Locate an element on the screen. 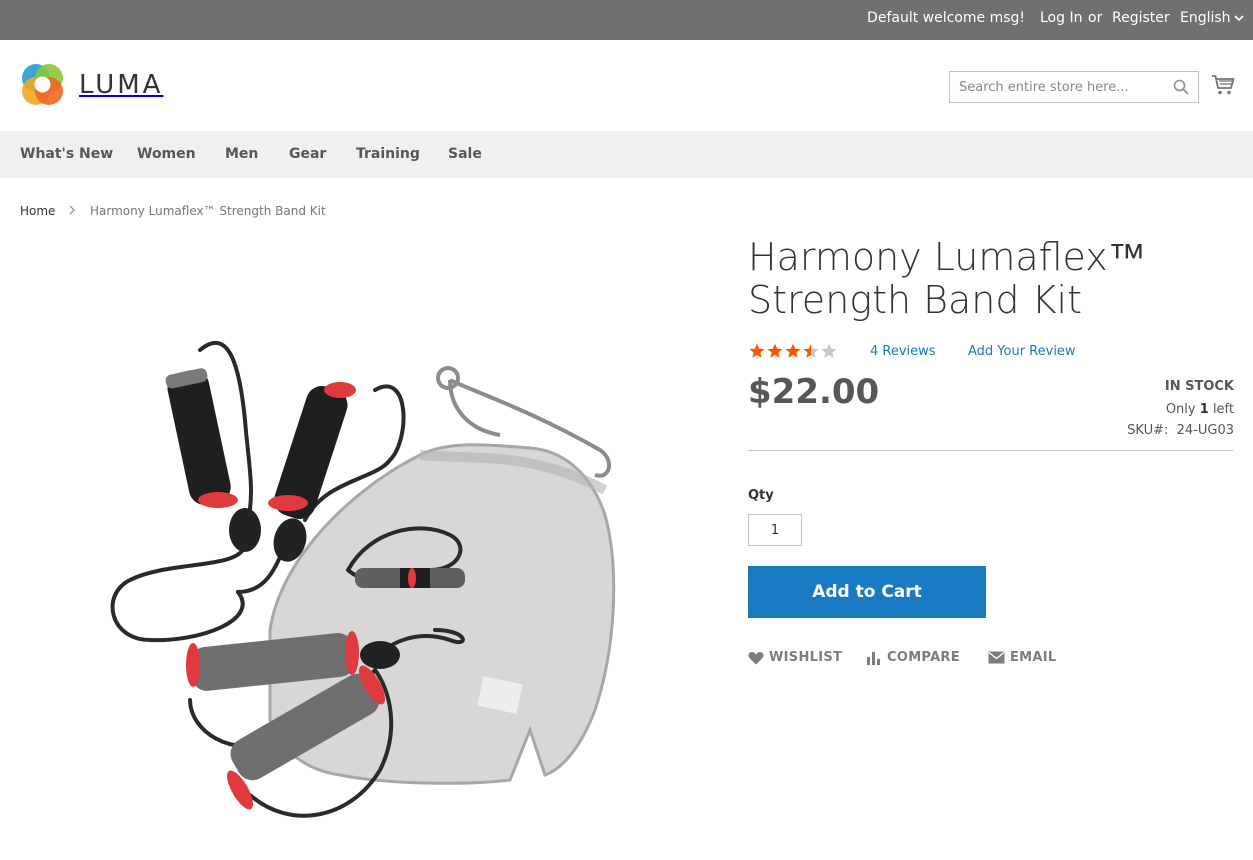 Image resolution: width=1253 pixels, height=860 pixels. heart-icon is located at coordinates (756, 657).